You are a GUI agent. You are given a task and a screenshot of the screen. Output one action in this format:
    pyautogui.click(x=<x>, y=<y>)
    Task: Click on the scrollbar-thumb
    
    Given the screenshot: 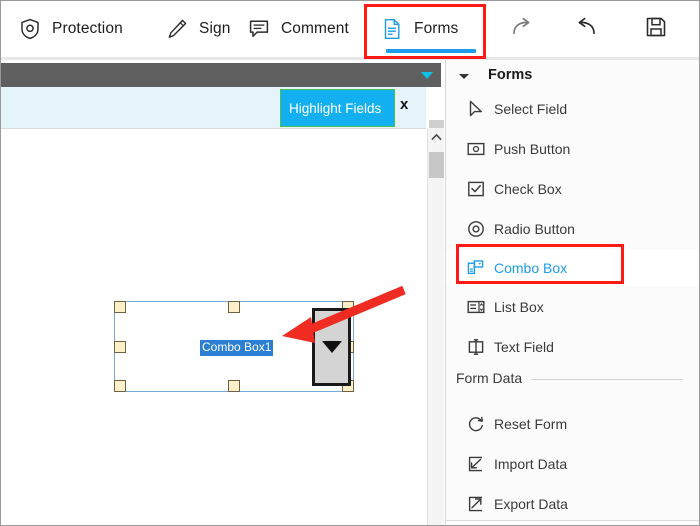 What is the action you would take?
    pyautogui.click(x=436, y=165)
    